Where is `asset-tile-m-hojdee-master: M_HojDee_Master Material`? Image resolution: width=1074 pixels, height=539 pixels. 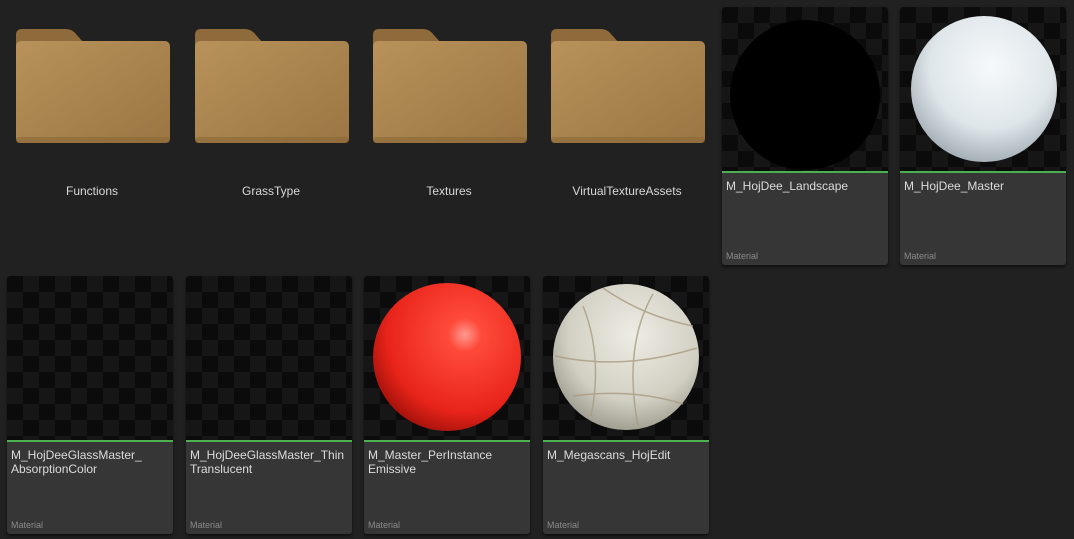
asset-tile-m-hojdee-master: M_HojDee_Master Material is located at coordinates (983, 136).